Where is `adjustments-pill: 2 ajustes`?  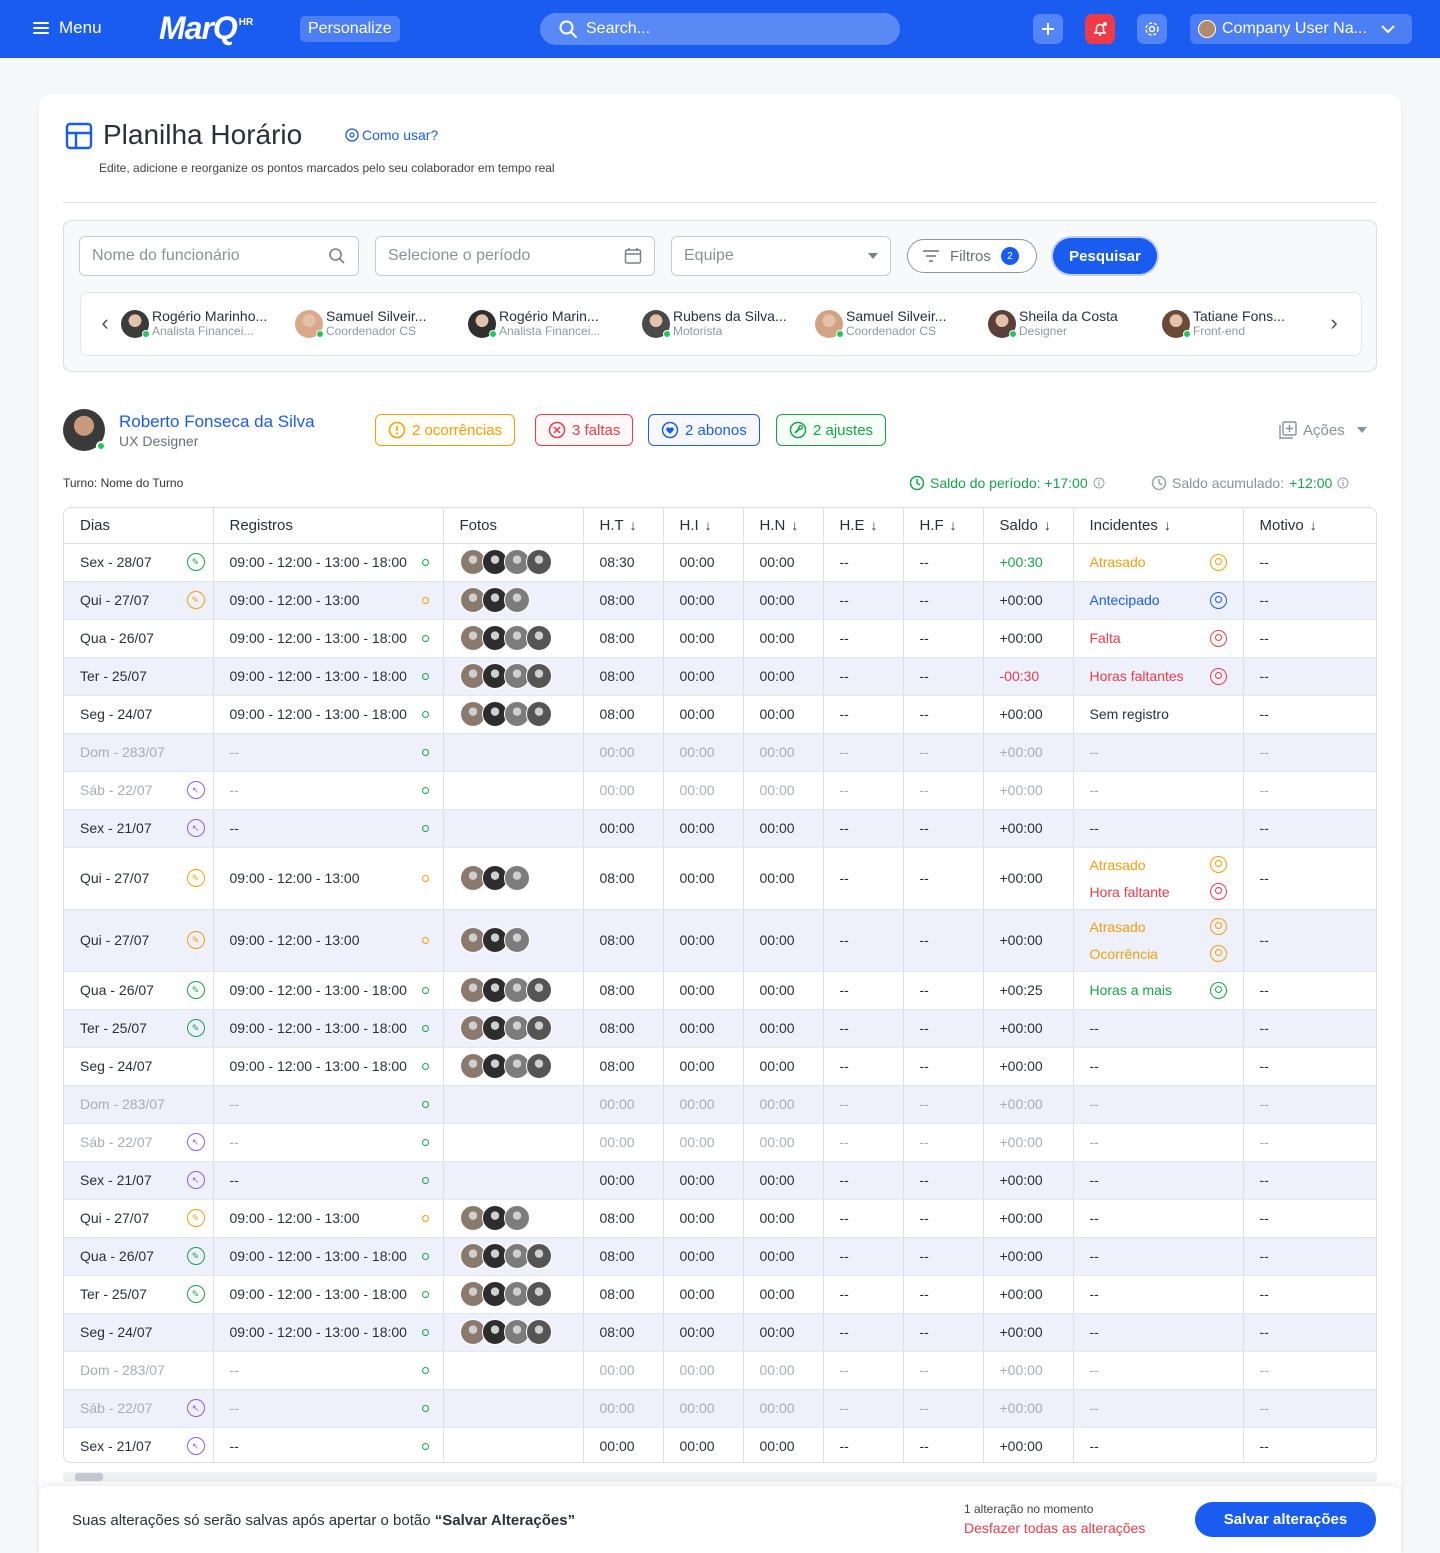 adjustments-pill: 2 ajustes is located at coordinates (831, 430).